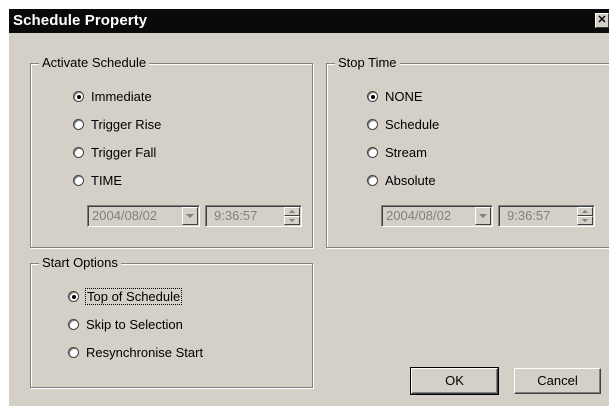 The height and width of the screenshot is (406, 609). I want to click on activate-date-combo: 2004/08/02, so click(143, 216).